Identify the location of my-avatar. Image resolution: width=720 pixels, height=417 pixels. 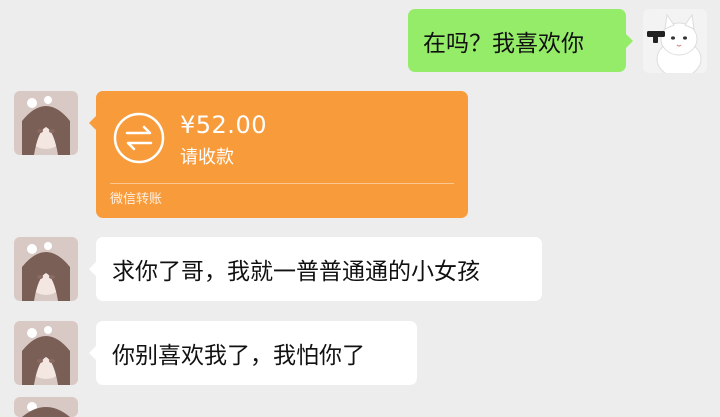
(675, 41).